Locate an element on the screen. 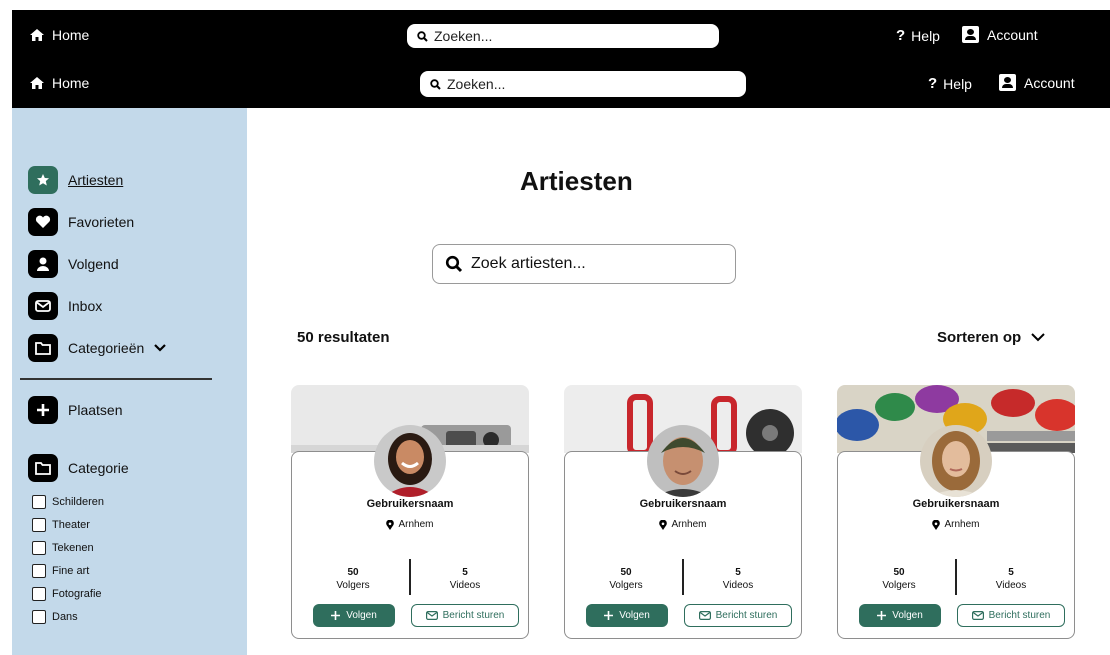 This screenshot has height=655, width=1110. person-icon is located at coordinates (43, 264).